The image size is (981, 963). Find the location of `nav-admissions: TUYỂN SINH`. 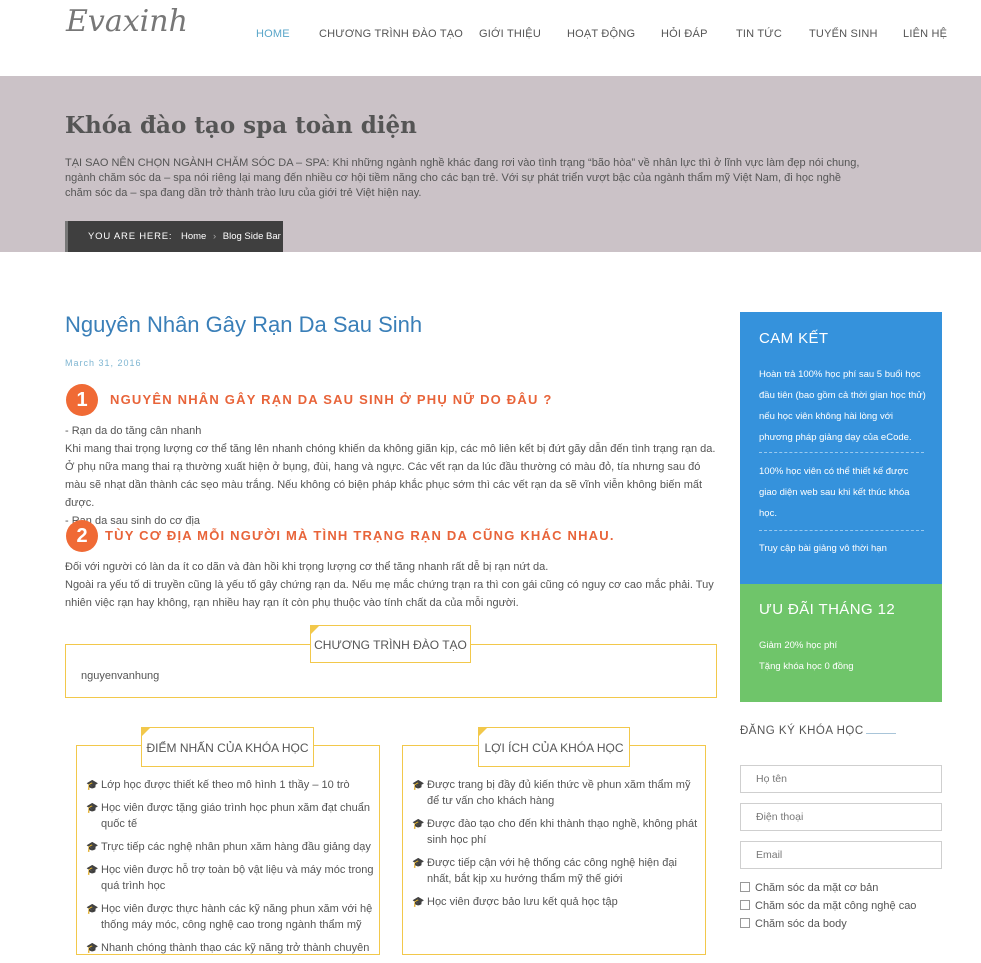

nav-admissions: TUYỂN SINH is located at coordinates (843, 34).